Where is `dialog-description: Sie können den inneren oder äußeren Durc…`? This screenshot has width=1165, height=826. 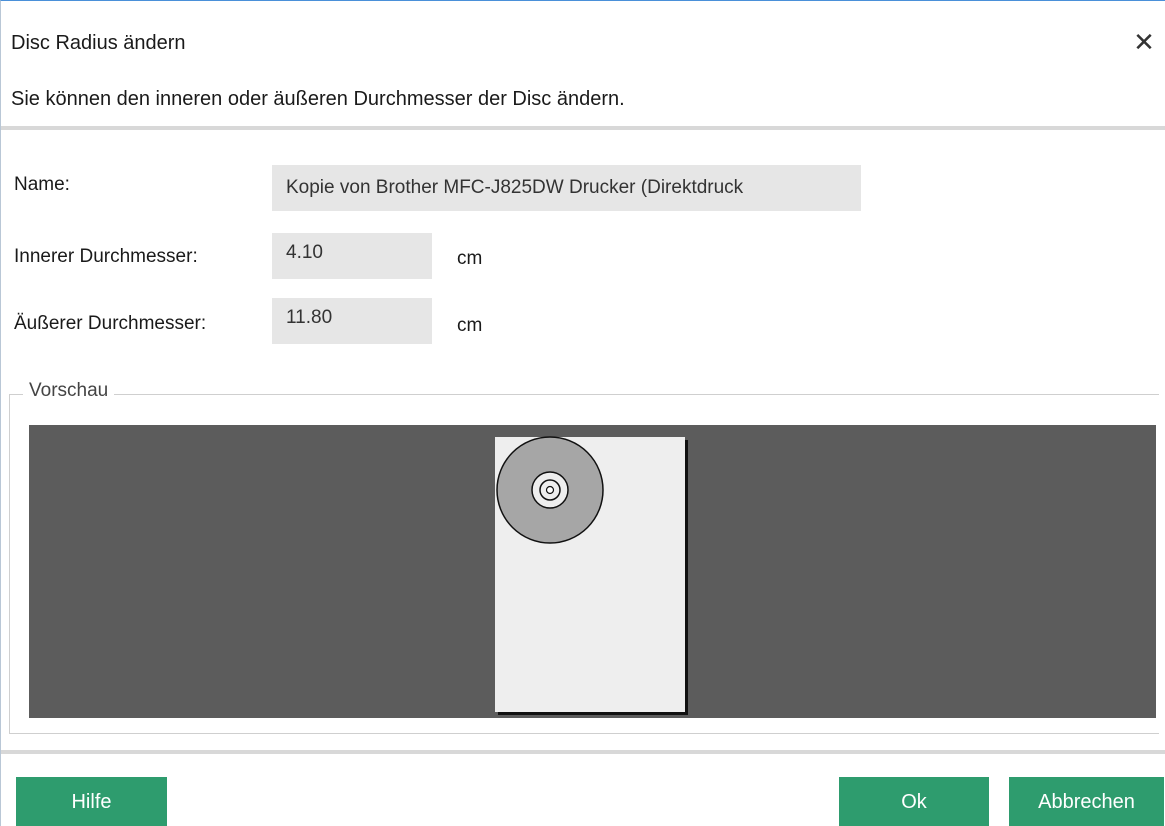
dialog-description: Sie können den inneren oder äußeren Durc… is located at coordinates (318, 99).